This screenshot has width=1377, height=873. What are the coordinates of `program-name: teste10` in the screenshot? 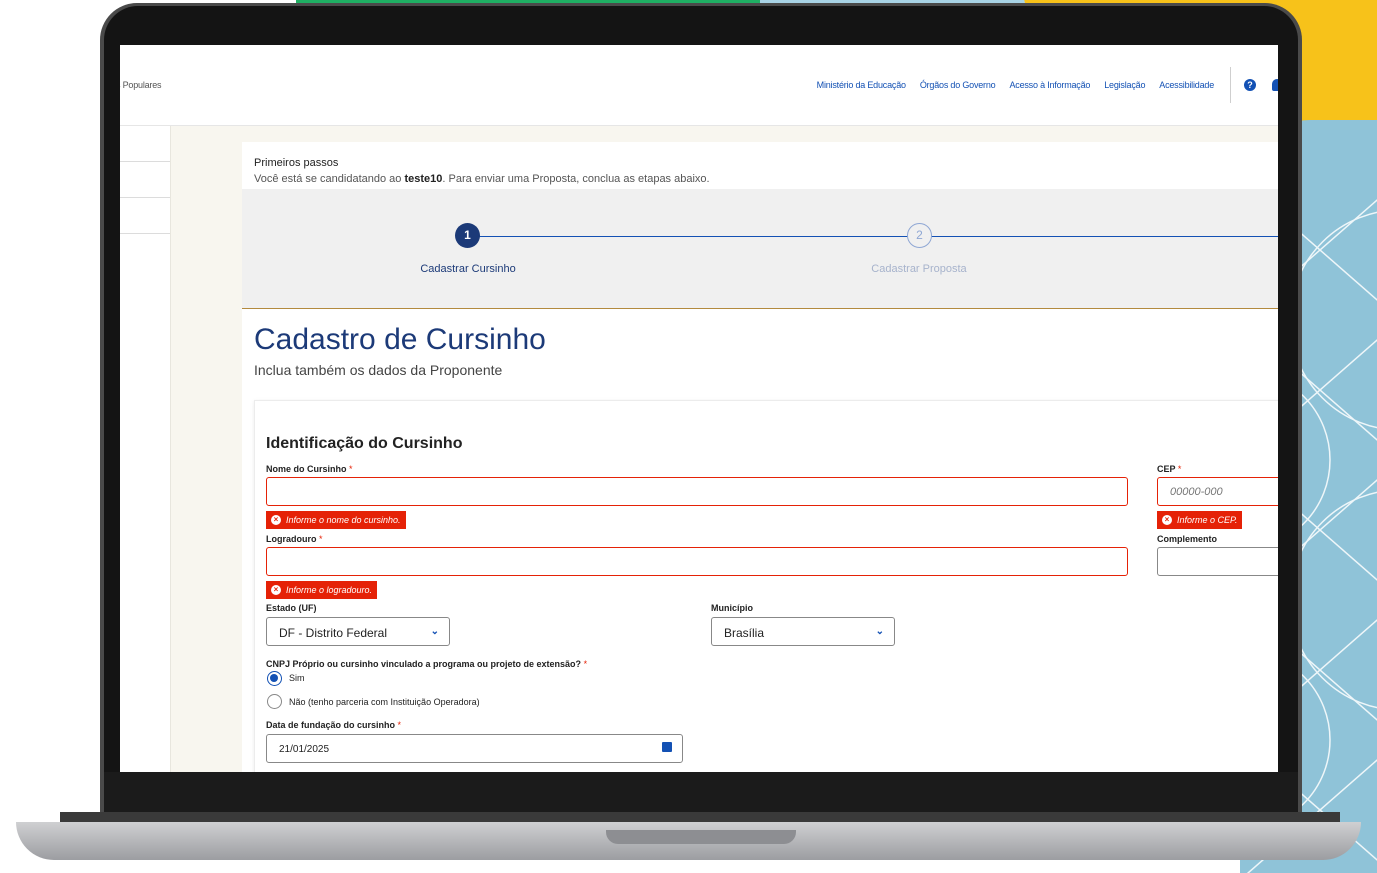 It's located at (423, 179).